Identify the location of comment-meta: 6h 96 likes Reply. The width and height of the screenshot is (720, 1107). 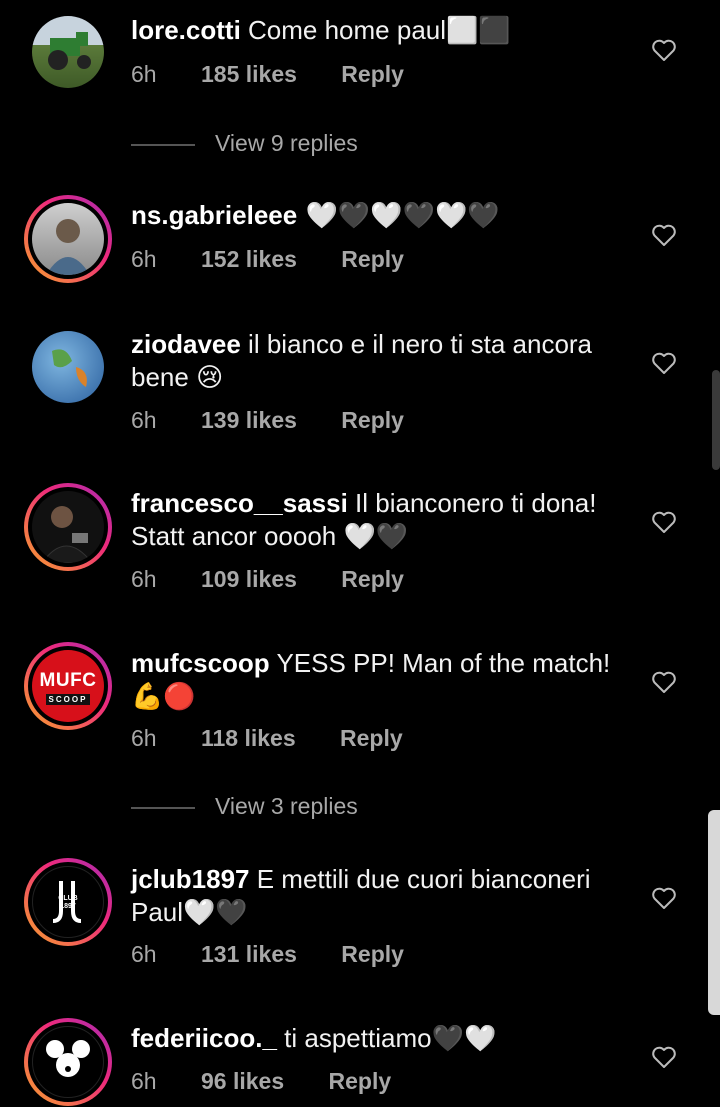
(261, 1081).